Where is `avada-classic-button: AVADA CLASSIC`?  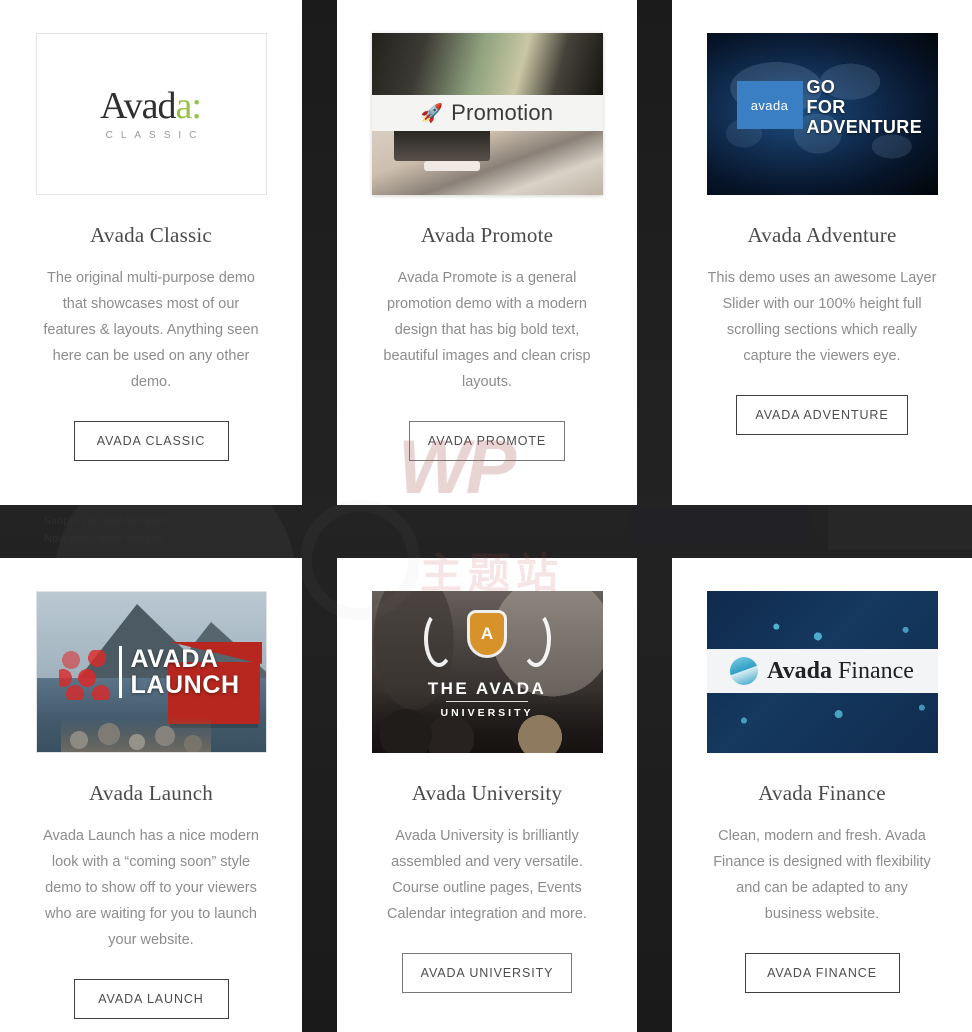 avada-classic-button: AVADA CLASSIC is located at coordinates (151, 441).